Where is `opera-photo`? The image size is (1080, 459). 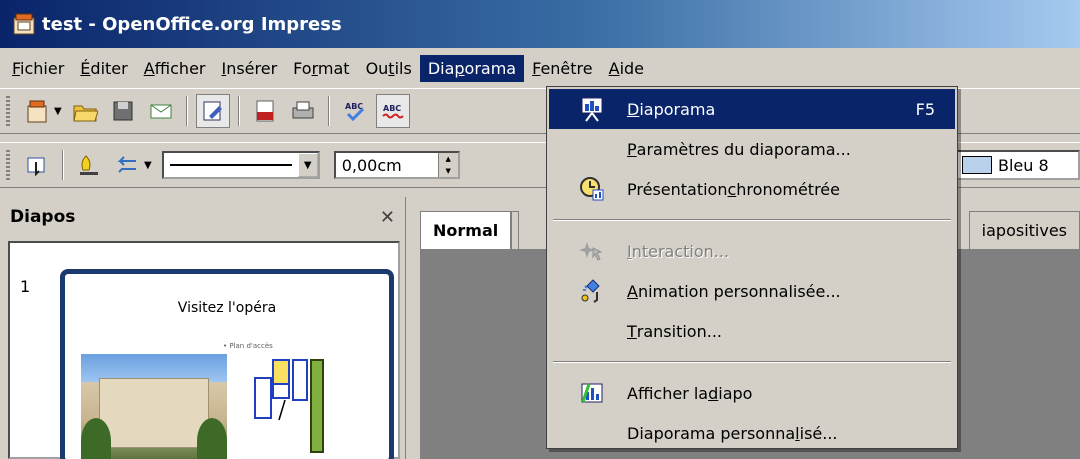
opera-photo is located at coordinates (154, 406).